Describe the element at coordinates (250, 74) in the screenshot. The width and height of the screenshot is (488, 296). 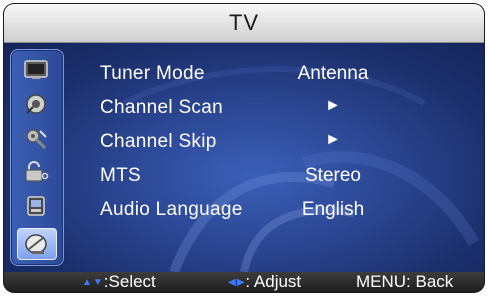
I see `menu-item-tuner-mode: Tuner Mode Antenna` at that location.